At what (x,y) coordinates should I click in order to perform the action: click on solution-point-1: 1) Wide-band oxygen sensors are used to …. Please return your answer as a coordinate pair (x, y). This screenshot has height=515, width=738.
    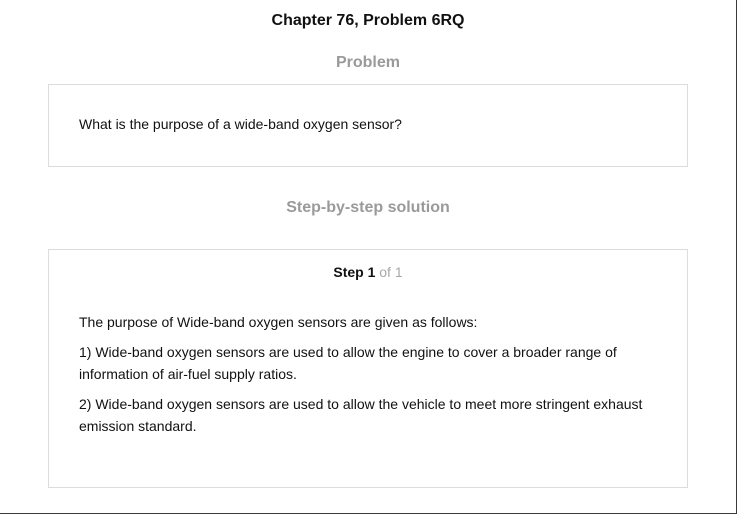
    Looking at the image, I should click on (348, 363).